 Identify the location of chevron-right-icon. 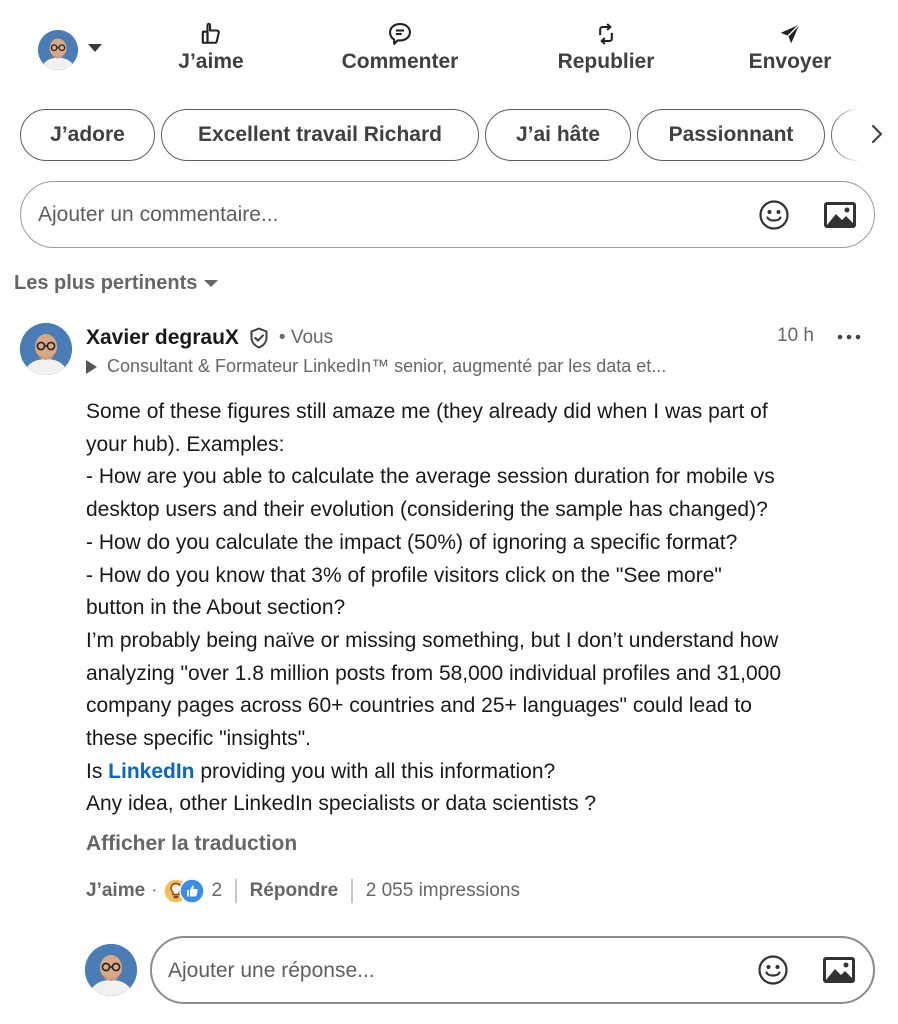
(877, 134).